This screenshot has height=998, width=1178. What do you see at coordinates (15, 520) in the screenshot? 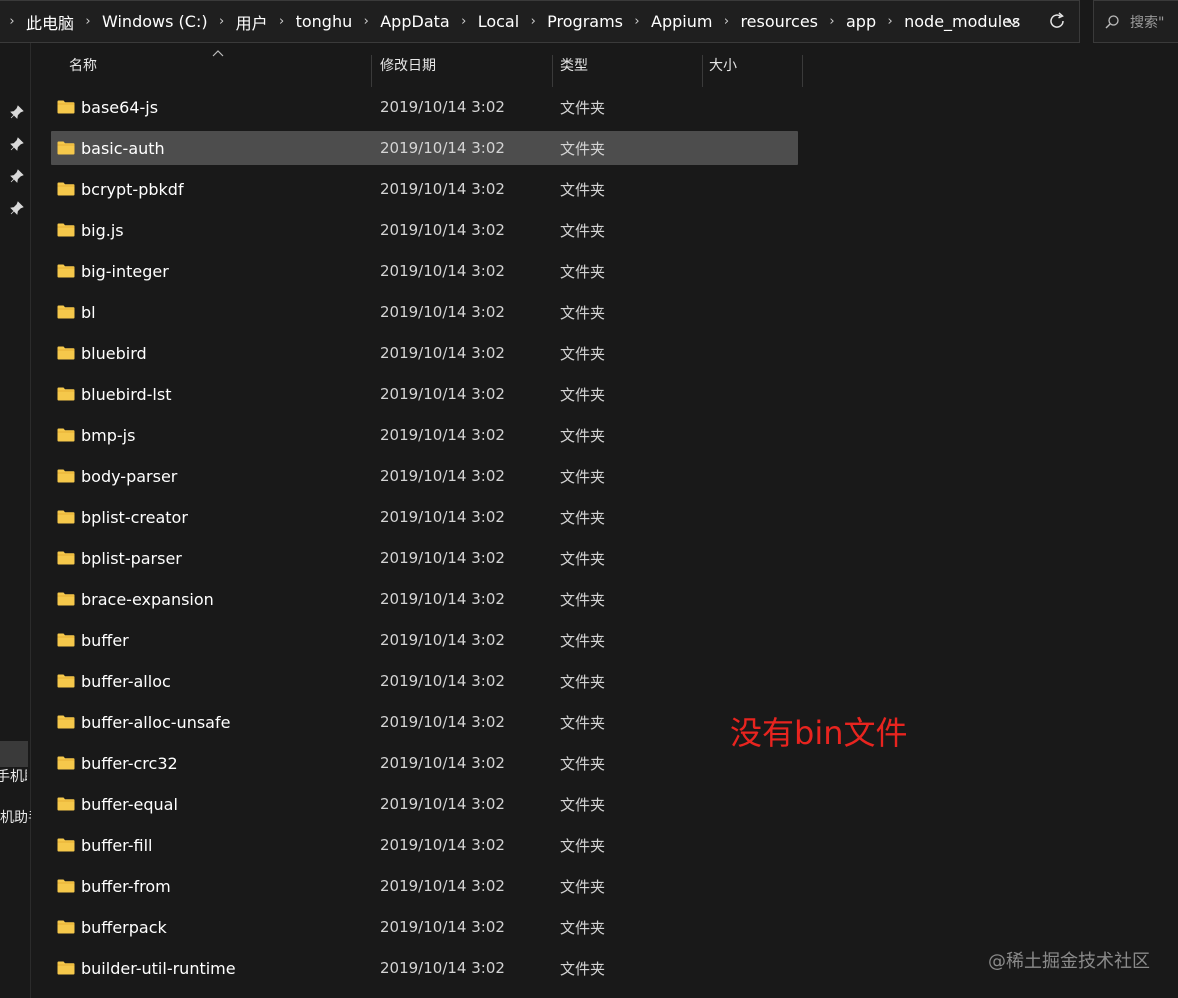
I see `navigation-pane: 手机助 机助手` at bounding box center [15, 520].